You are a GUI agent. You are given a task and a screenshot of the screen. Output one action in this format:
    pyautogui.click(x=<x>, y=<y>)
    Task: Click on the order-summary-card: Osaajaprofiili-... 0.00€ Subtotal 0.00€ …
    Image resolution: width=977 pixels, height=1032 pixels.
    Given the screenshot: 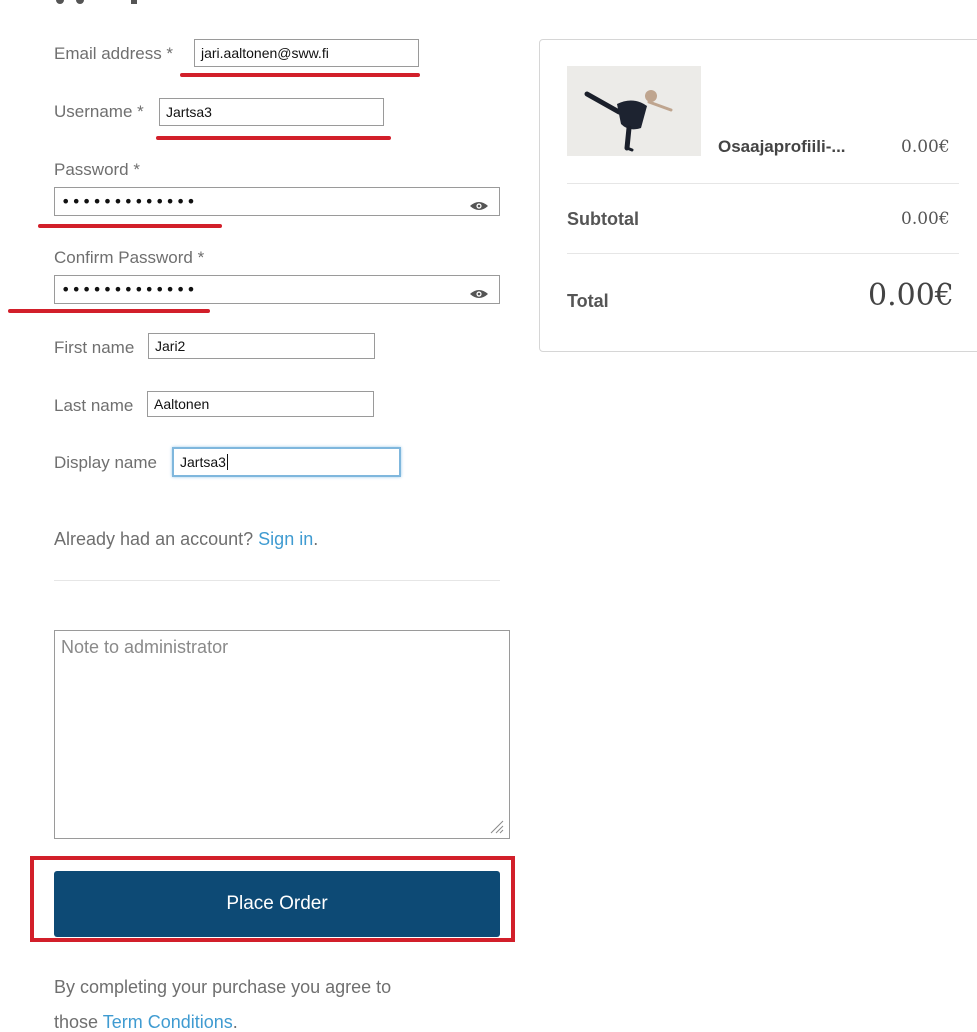 What is the action you would take?
    pyautogui.click(x=758, y=195)
    